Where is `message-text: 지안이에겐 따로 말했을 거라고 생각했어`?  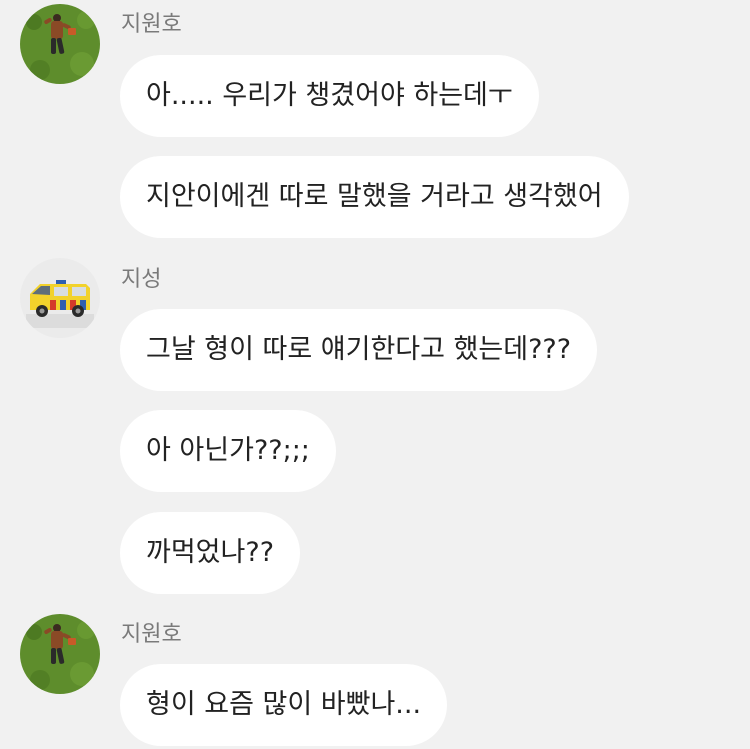
message-text: 지안이에겐 따로 말했을 거라고 생각했어 is located at coordinates (374, 196).